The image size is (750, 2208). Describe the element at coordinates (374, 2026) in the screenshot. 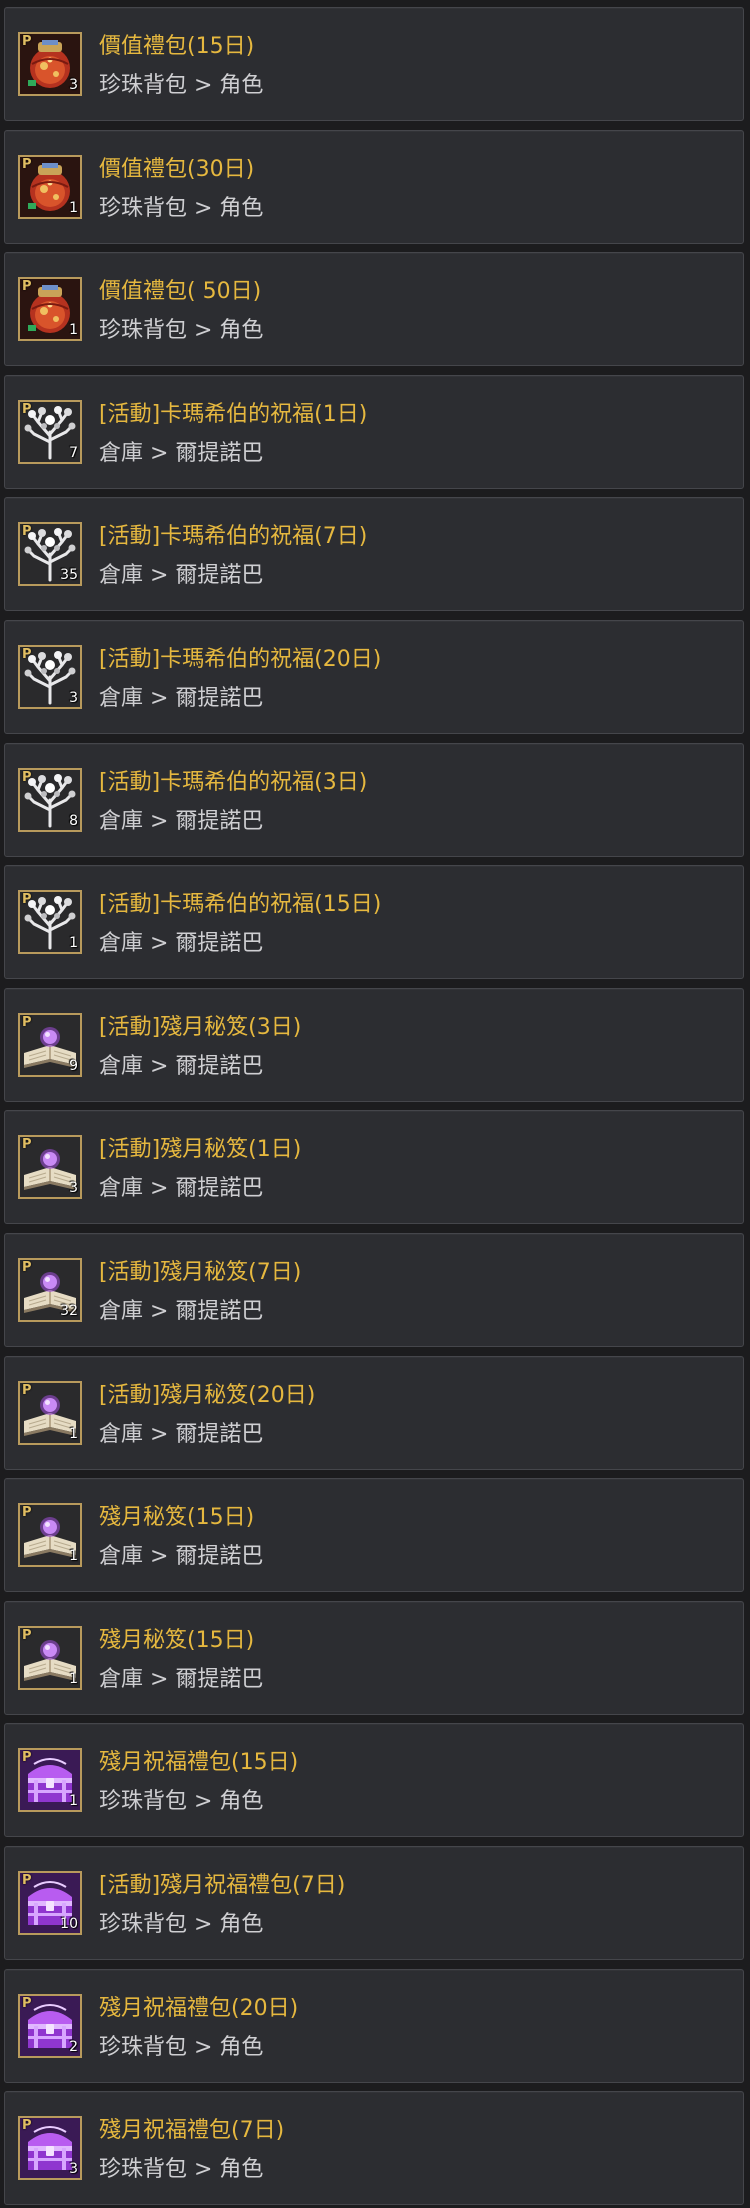

I see `item-row: P 2 殘月祝福禮包(20日) 珍珠背包 > 角色` at that location.